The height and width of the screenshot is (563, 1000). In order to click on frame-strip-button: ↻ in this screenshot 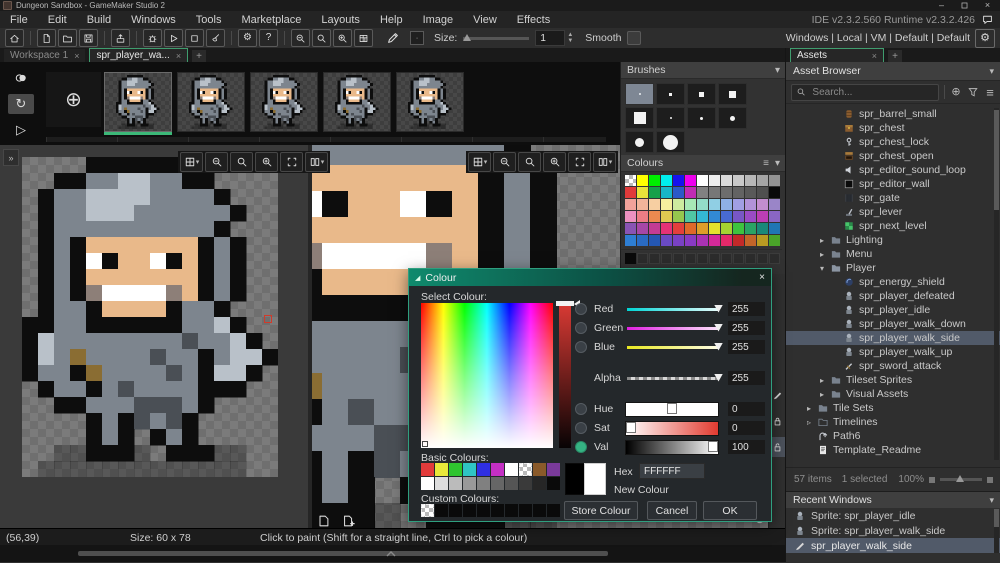, I will do `click(21, 103)`.